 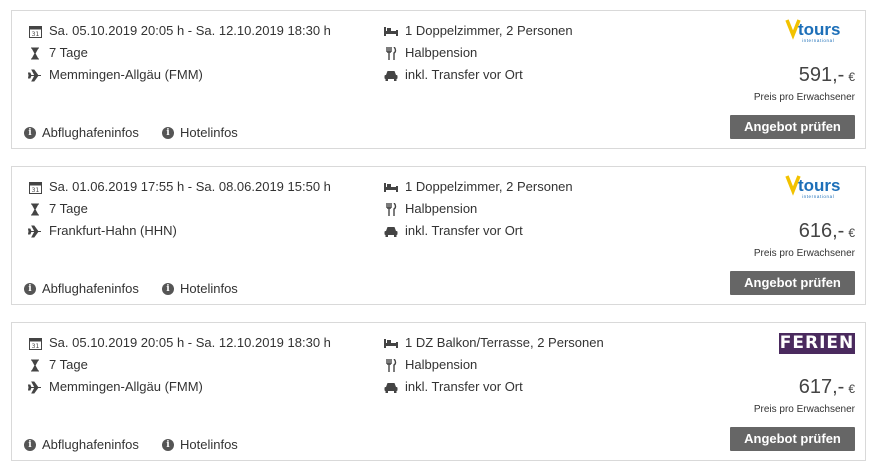 What do you see at coordinates (504, 342) in the screenshot?
I see `room-type: 1 DZ Balkon/Terrasse, 2 Personen` at bounding box center [504, 342].